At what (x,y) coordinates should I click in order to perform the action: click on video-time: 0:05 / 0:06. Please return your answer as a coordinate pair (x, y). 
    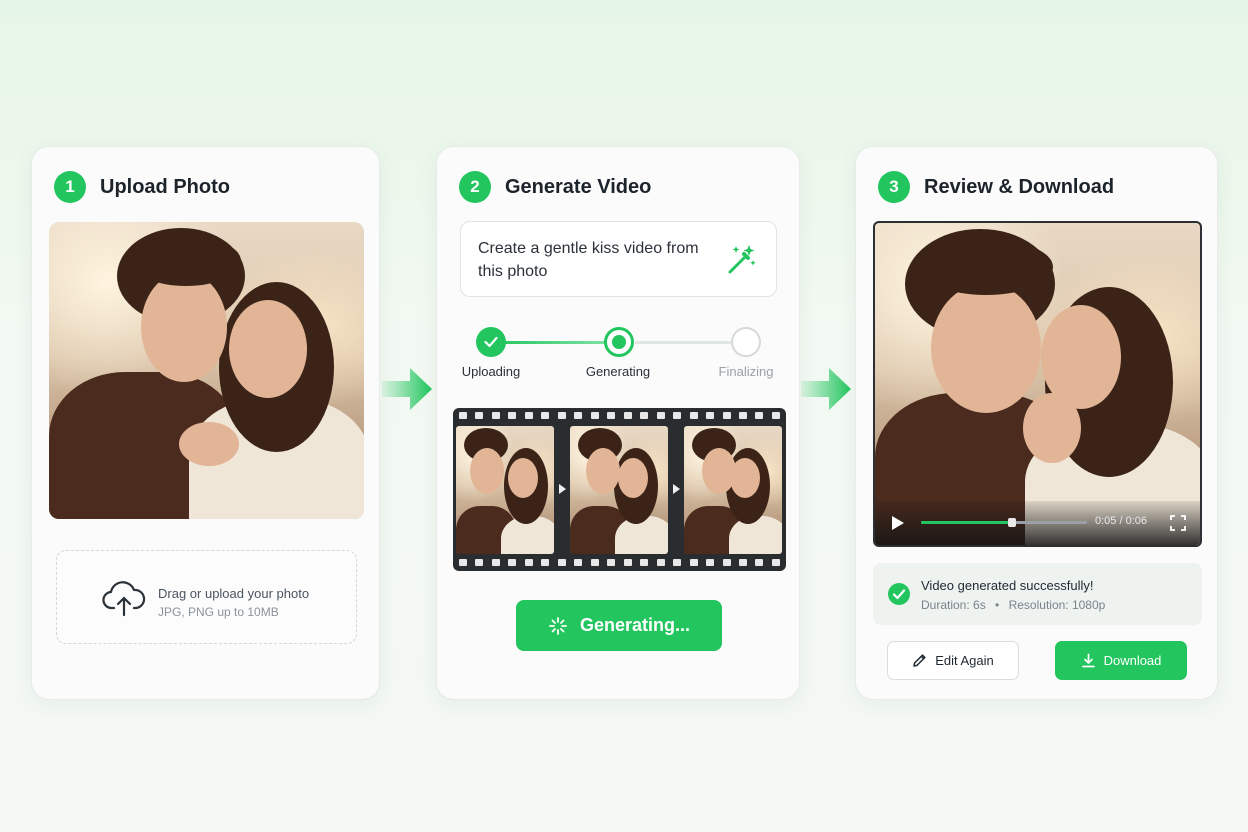
    Looking at the image, I should click on (1121, 521).